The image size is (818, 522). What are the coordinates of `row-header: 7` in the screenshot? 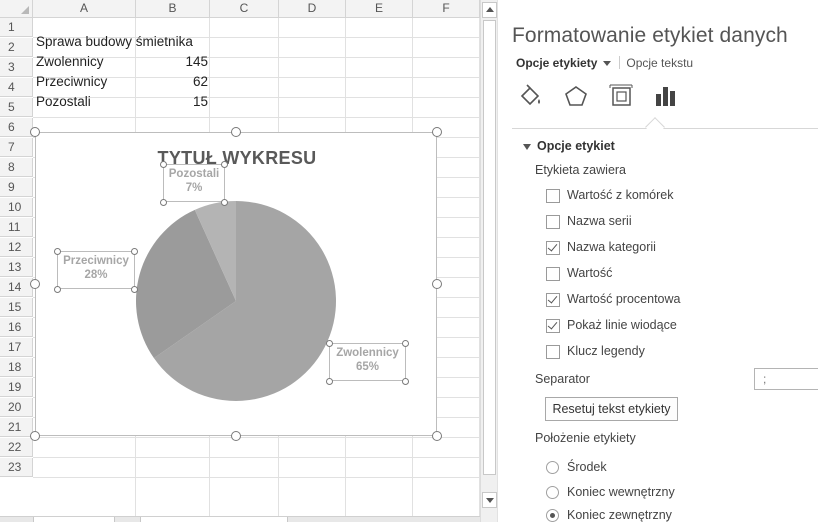 It's located at (16, 147).